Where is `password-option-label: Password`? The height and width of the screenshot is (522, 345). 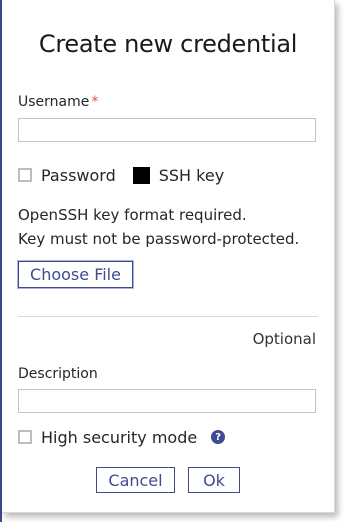 password-option-label: Password is located at coordinates (78, 175).